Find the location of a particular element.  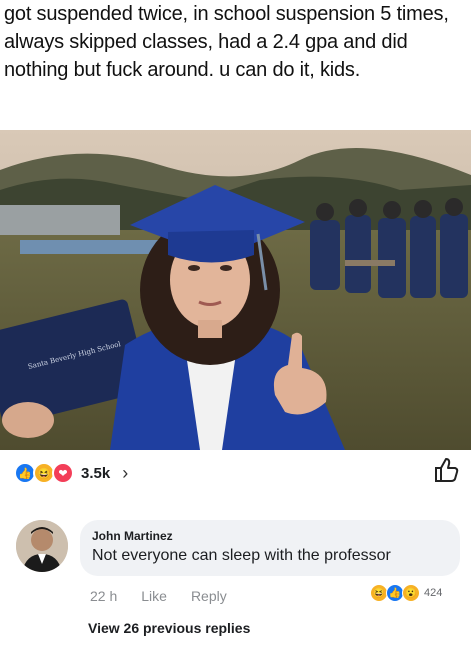

thumbs-up-outline-icon is located at coordinates (447, 470).